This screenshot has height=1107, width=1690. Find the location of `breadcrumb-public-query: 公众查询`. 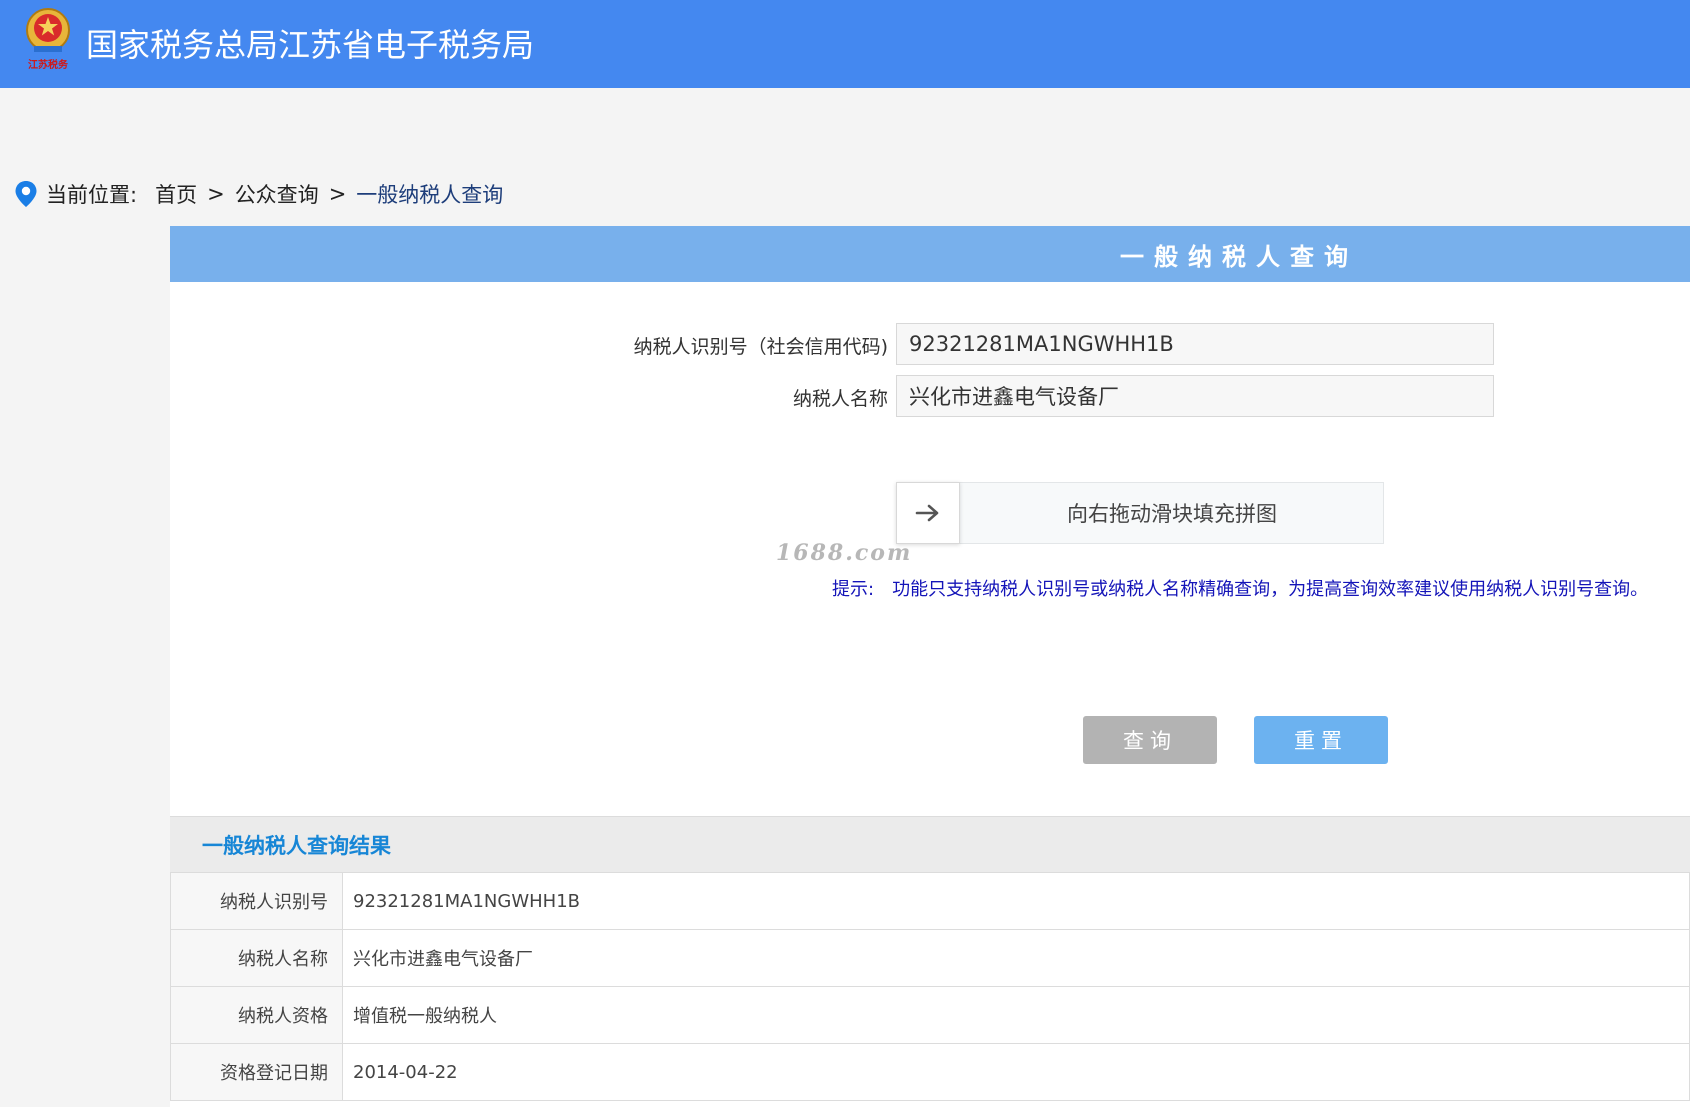

breadcrumb-public-query: 公众查询 is located at coordinates (277, 194).